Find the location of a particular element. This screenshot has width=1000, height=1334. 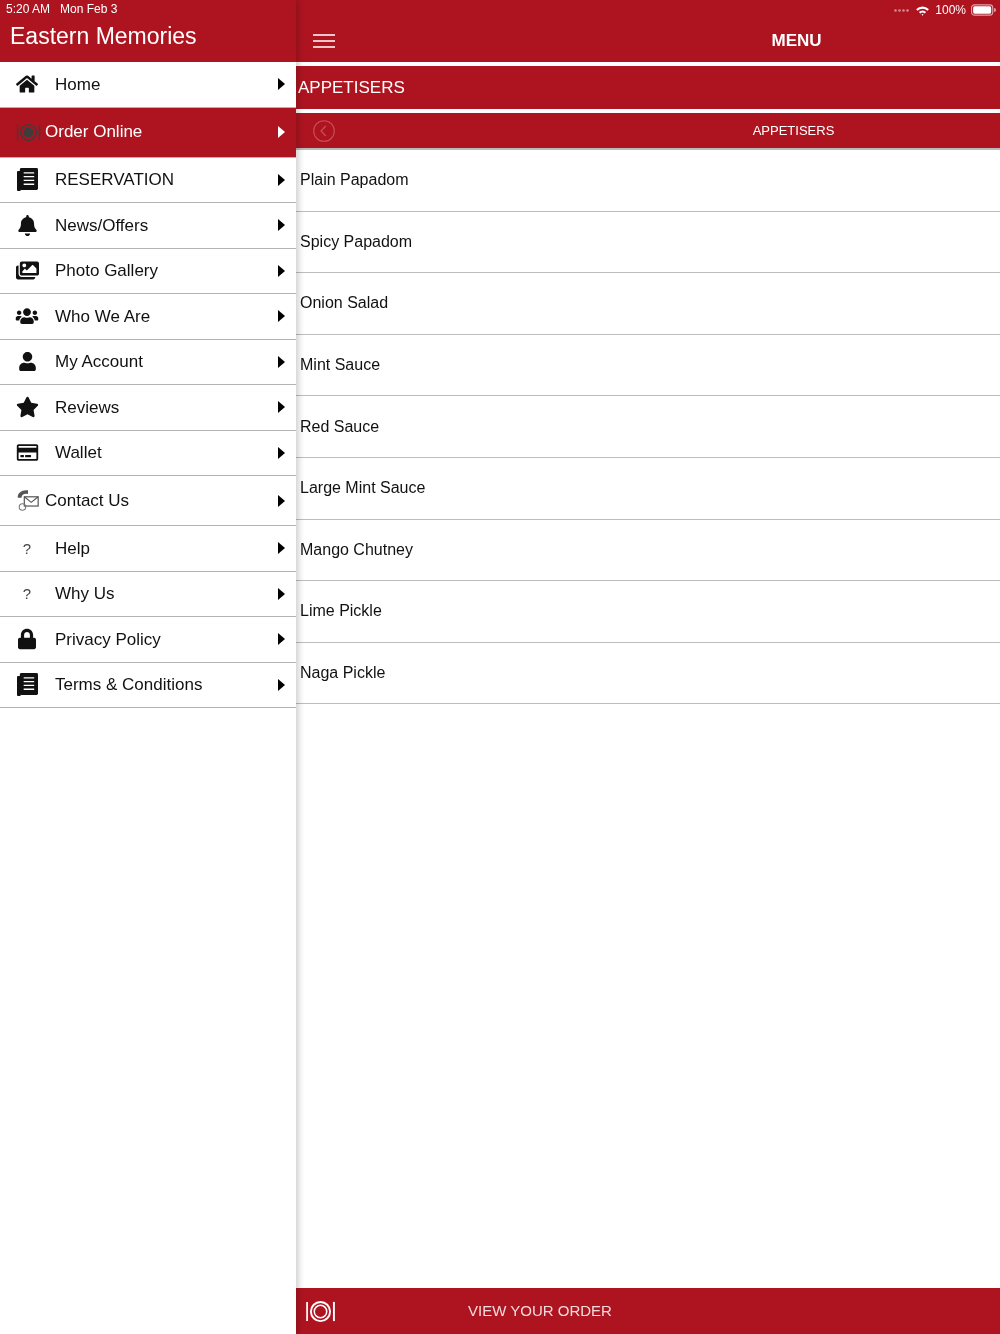

category-header: APPETISERS is located at coordinates (648, 87).